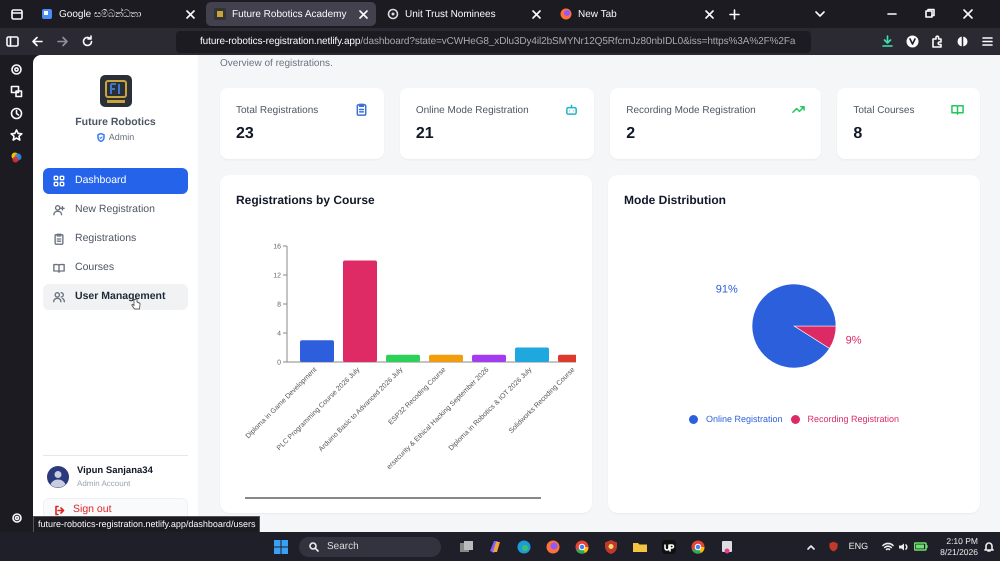  Describe the element at coordinates (59, 297) in the screenshot. I see `users-icon` at that location.